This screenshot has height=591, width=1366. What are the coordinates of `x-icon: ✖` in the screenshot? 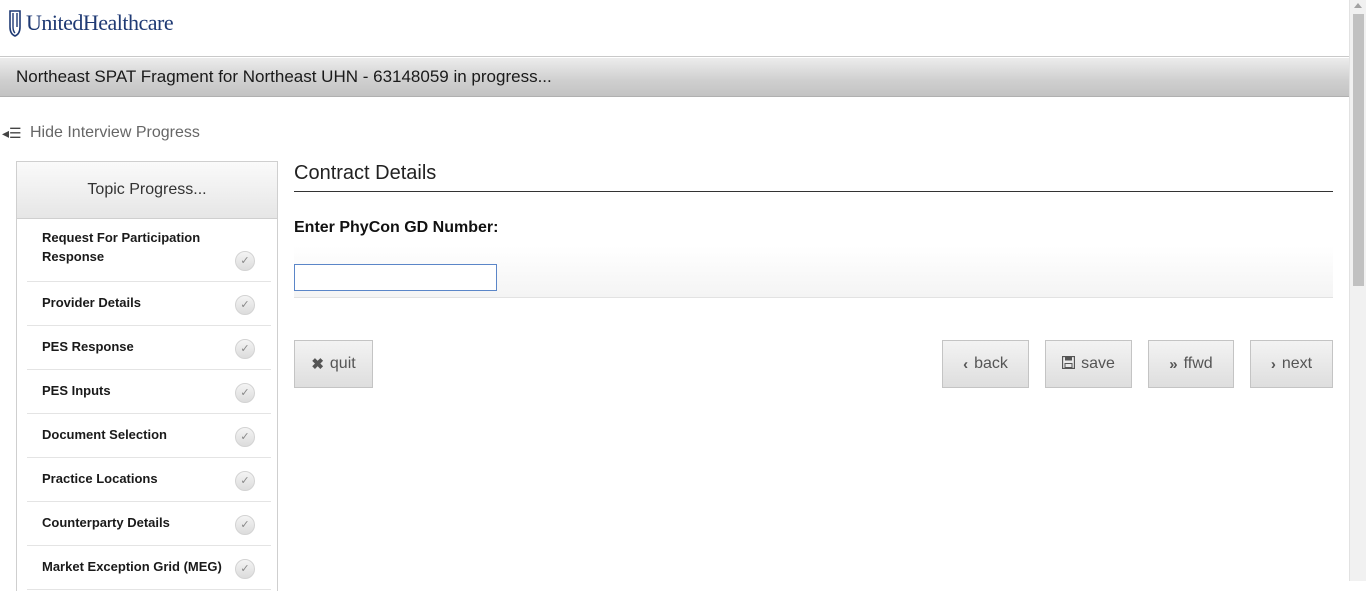 It's located at (317, 364).